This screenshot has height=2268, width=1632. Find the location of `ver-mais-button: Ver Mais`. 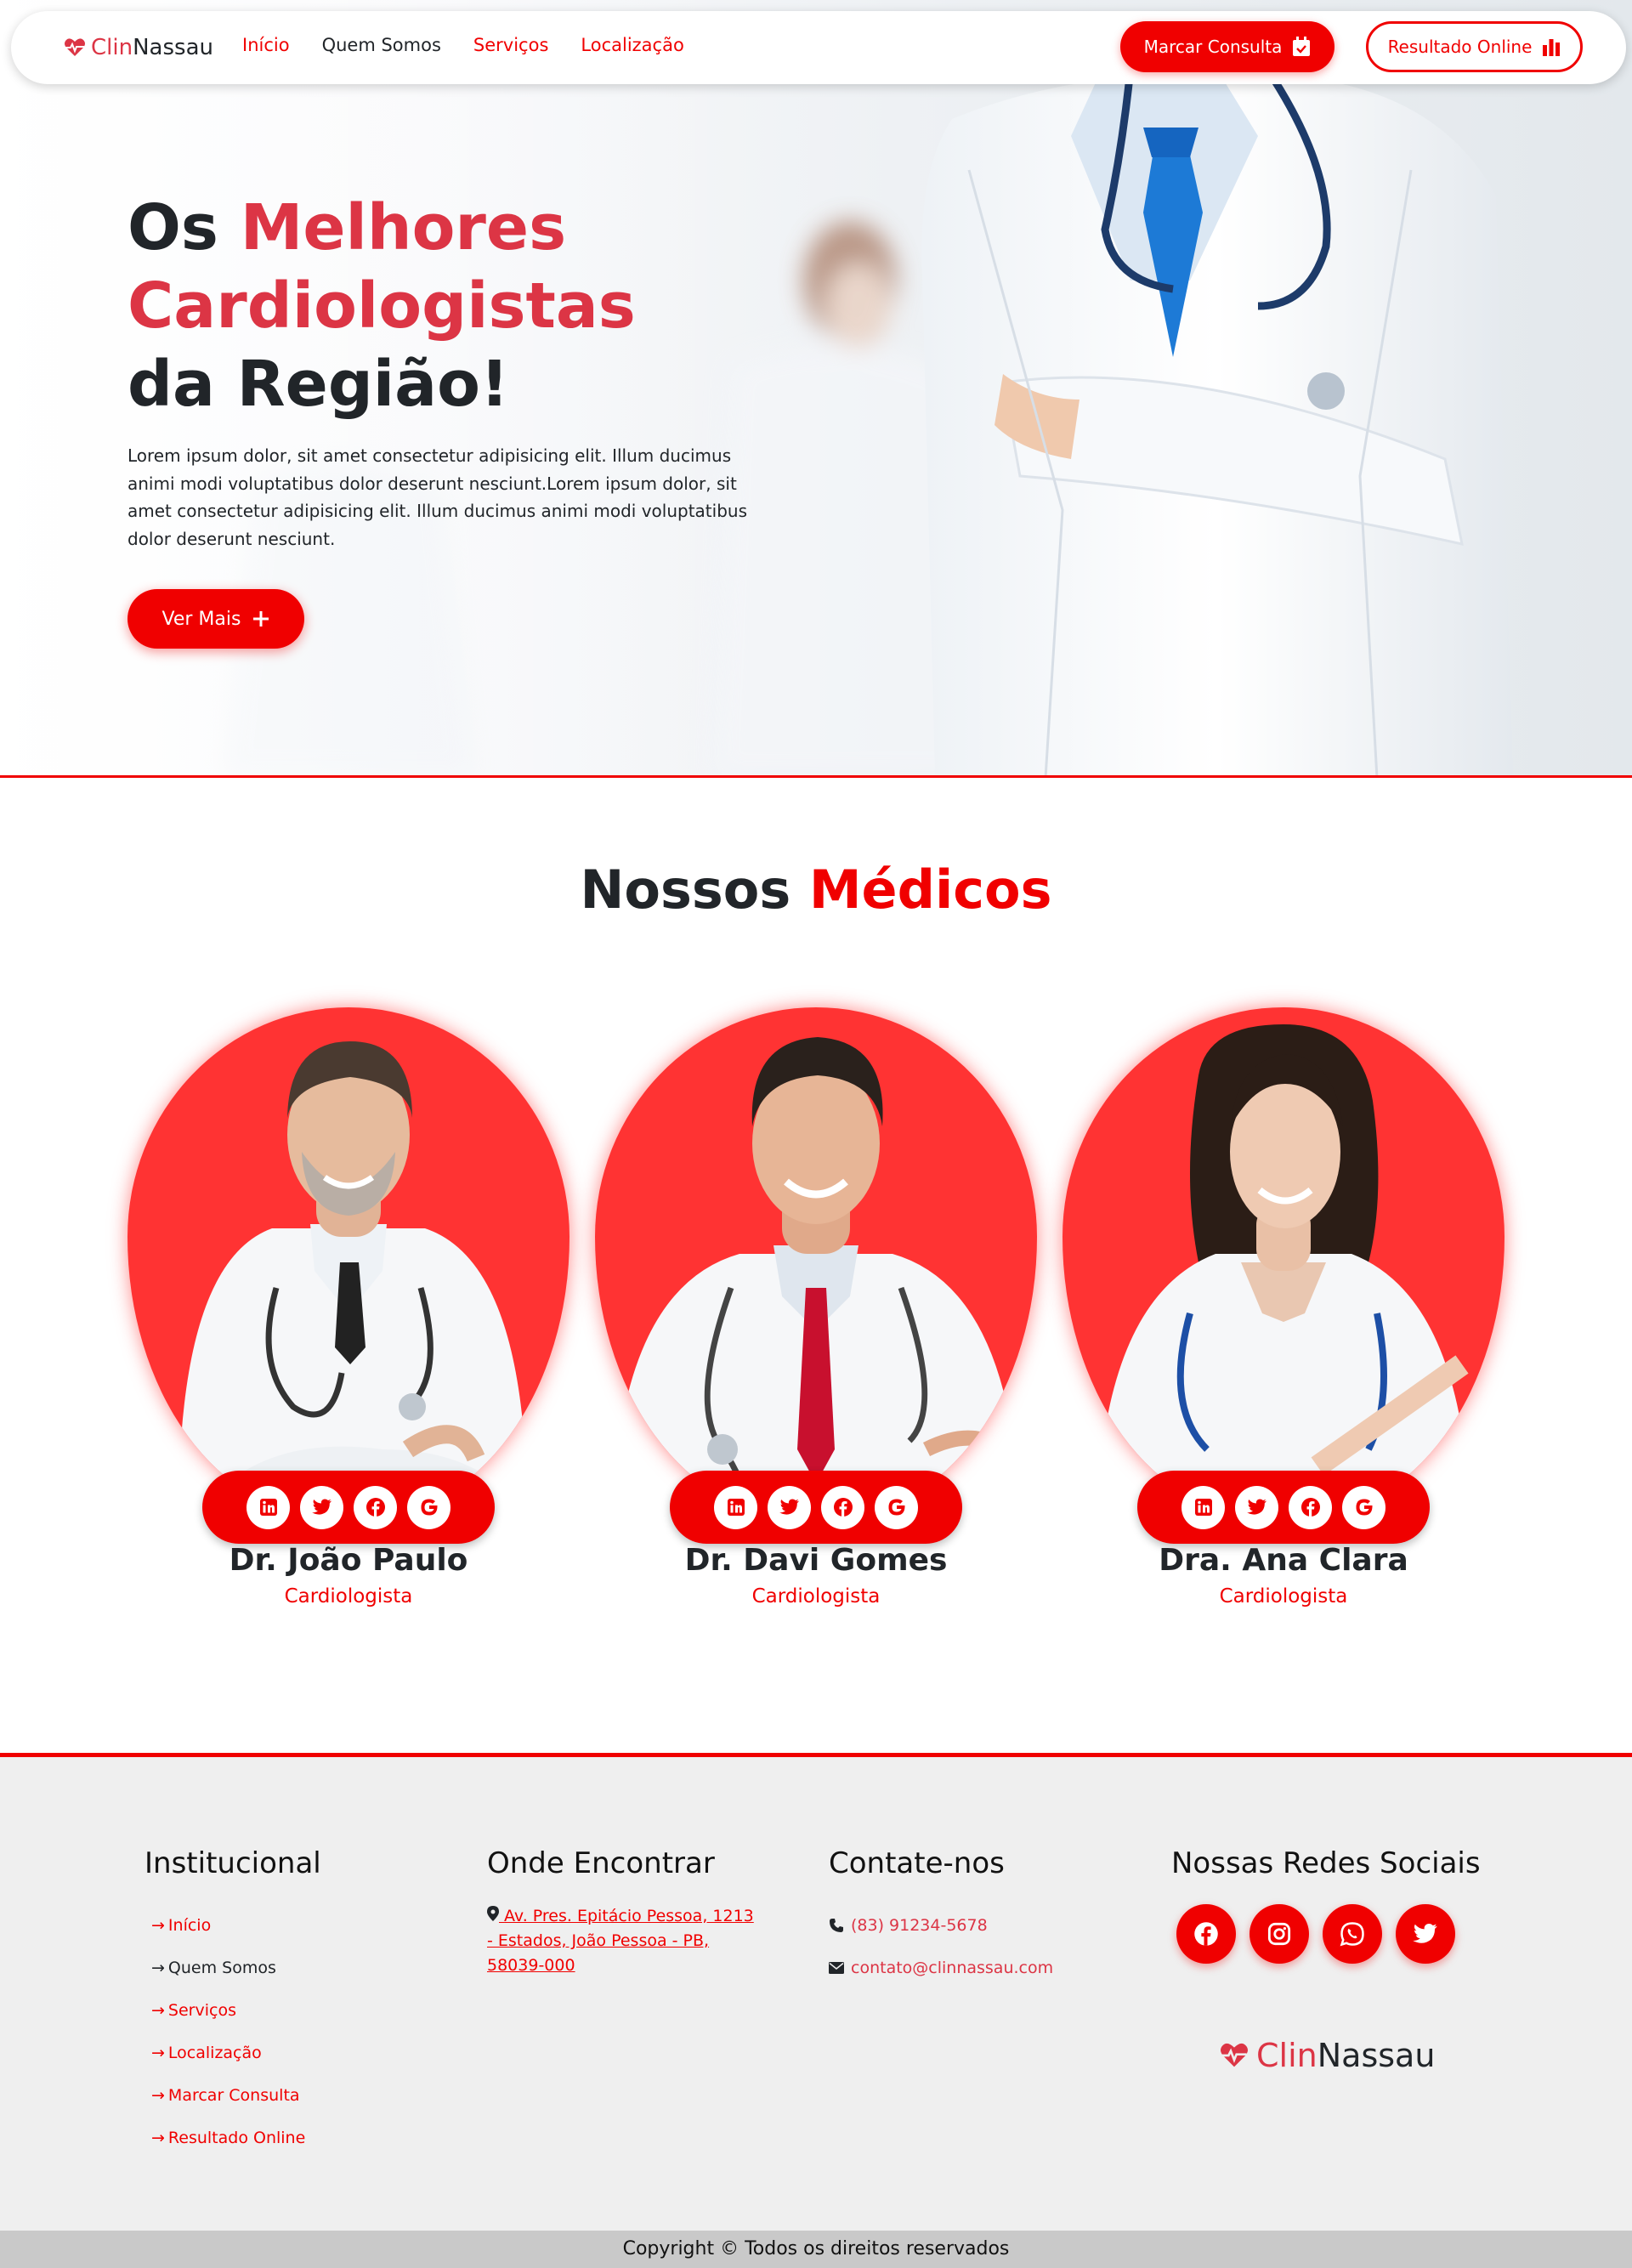

ver-mais-button: Ver Mais is located at coordinates (216, 619).